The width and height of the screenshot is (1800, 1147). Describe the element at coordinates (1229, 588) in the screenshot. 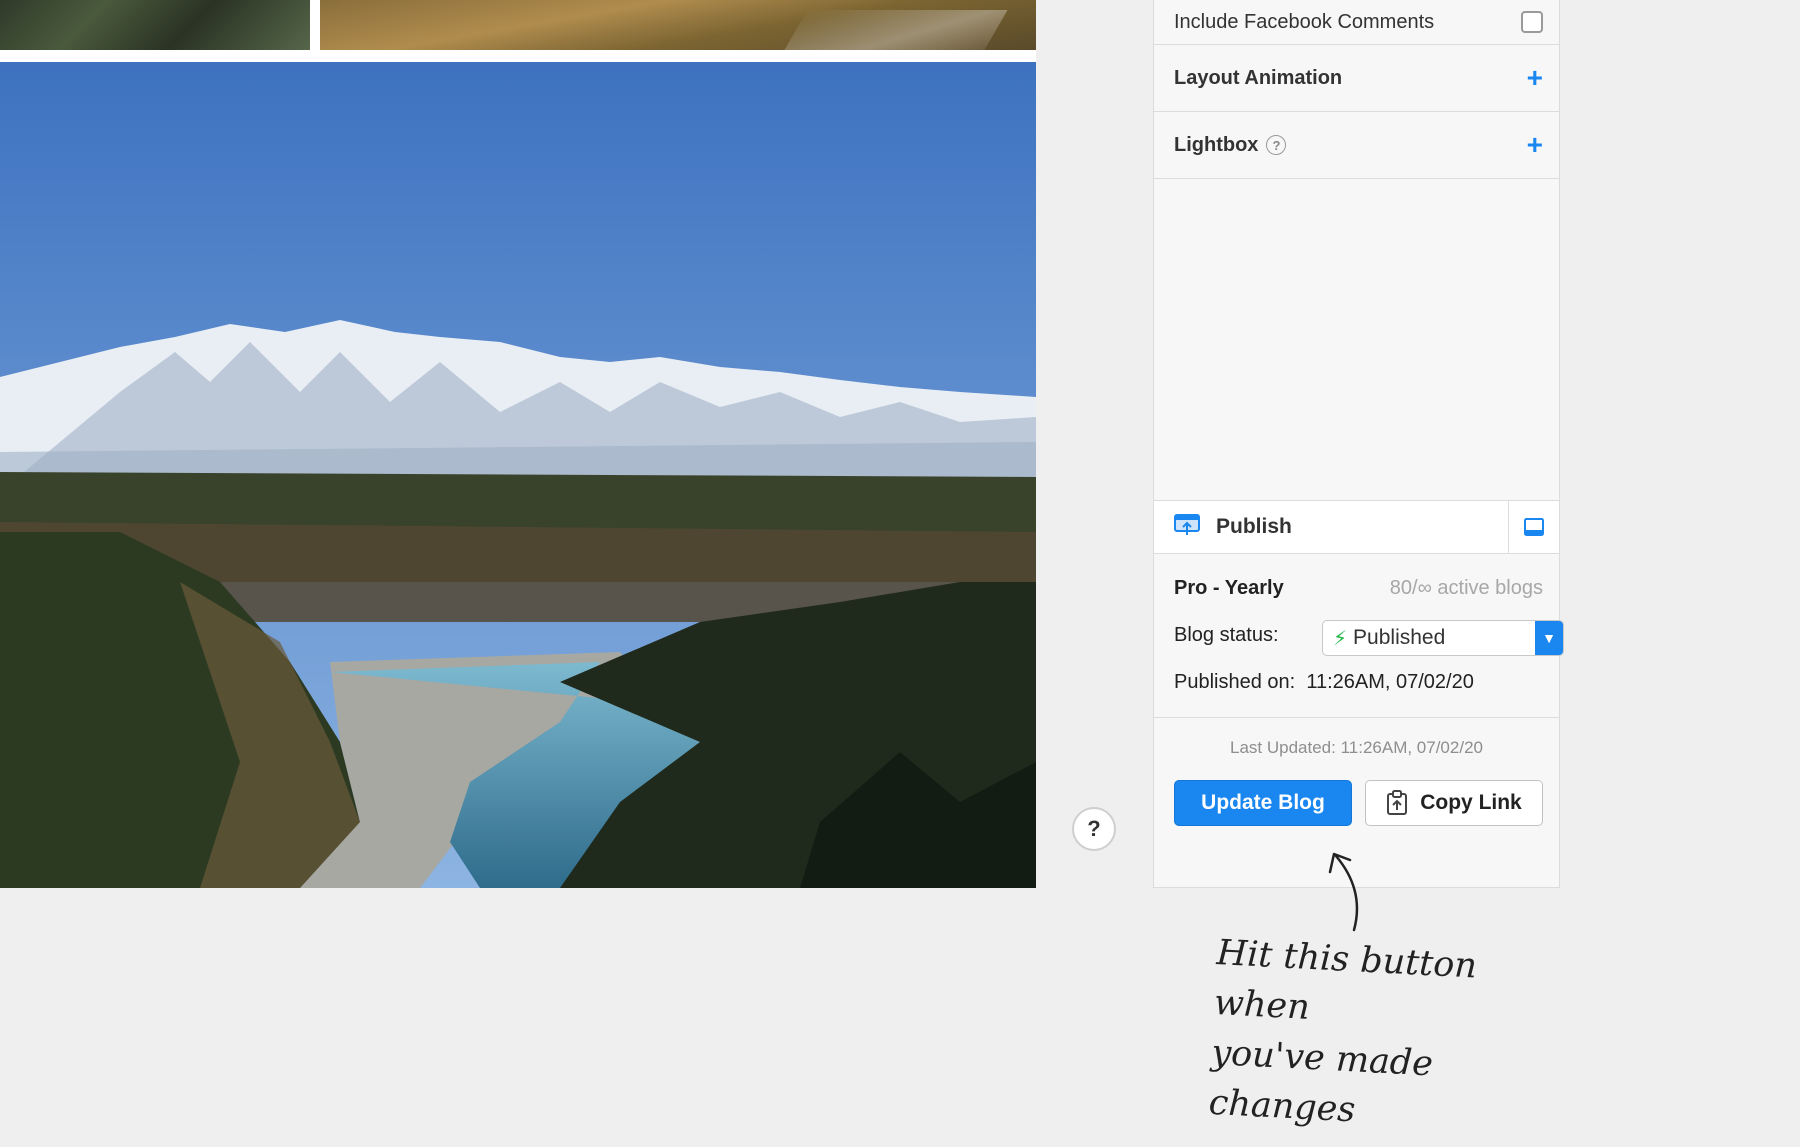

I see `plan-name: Pro - Yearly` at that location.